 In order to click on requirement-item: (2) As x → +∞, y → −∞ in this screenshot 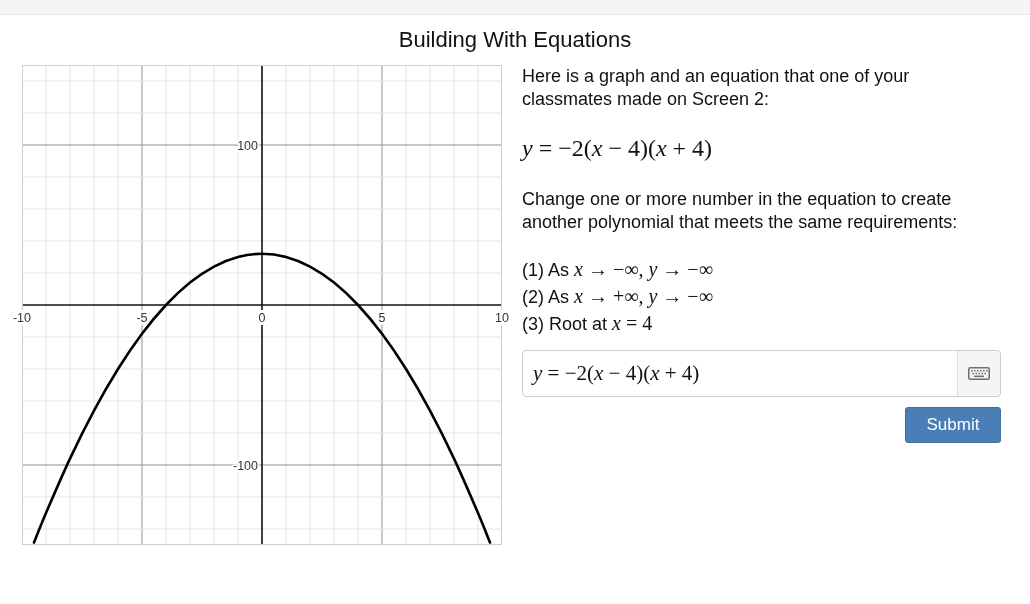, I will do `click(618, 297)`.